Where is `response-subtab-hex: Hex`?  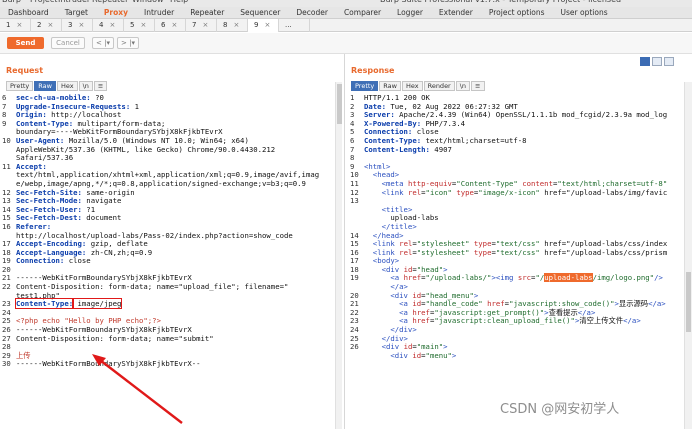 response-subtab-hex: Hex is located at coordinates (412, 86).